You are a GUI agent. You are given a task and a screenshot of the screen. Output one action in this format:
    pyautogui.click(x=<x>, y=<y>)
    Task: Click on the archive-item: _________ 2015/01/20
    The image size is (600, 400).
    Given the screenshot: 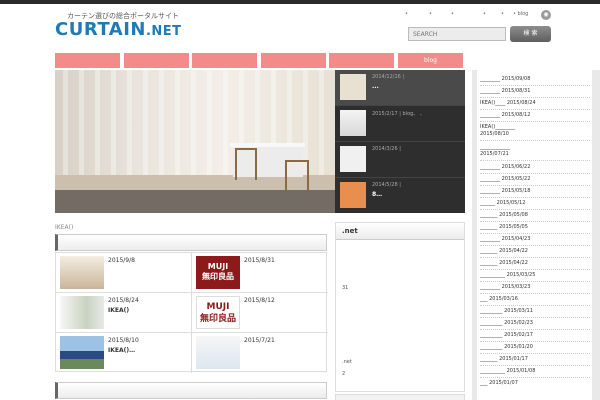 What is the action you would take?
    pyautogui.click(x=535, y=349)
    